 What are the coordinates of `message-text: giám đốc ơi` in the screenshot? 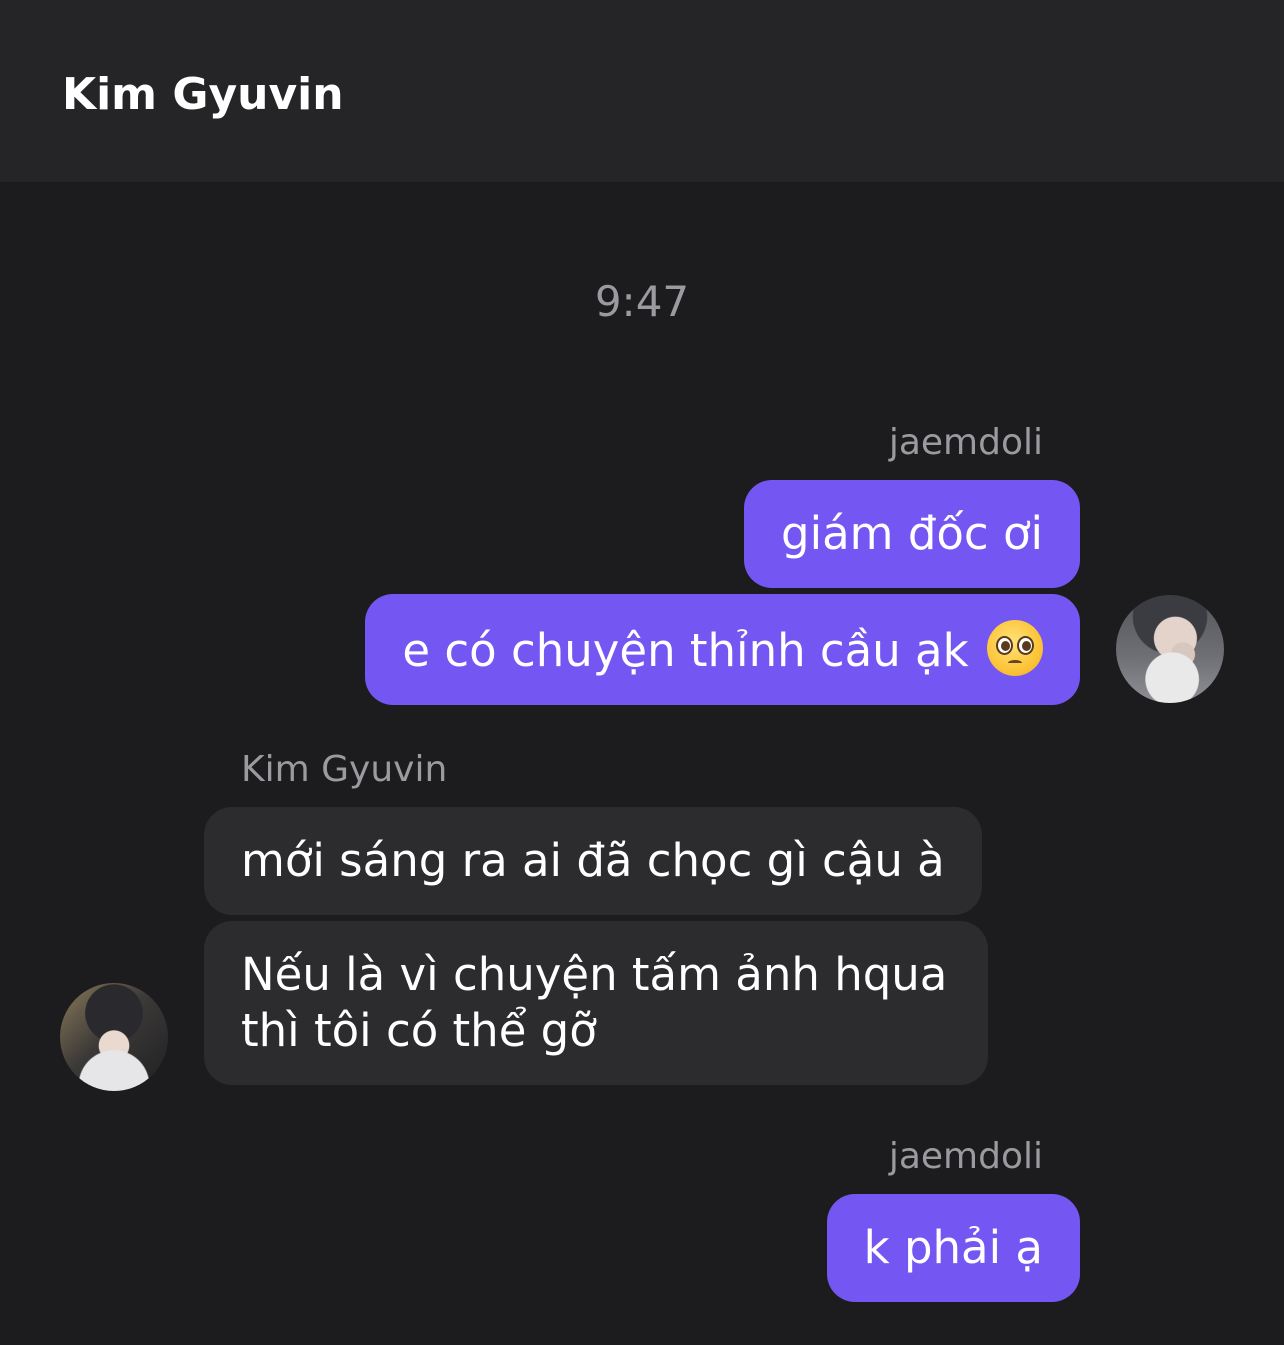 It's located at (912, 533).